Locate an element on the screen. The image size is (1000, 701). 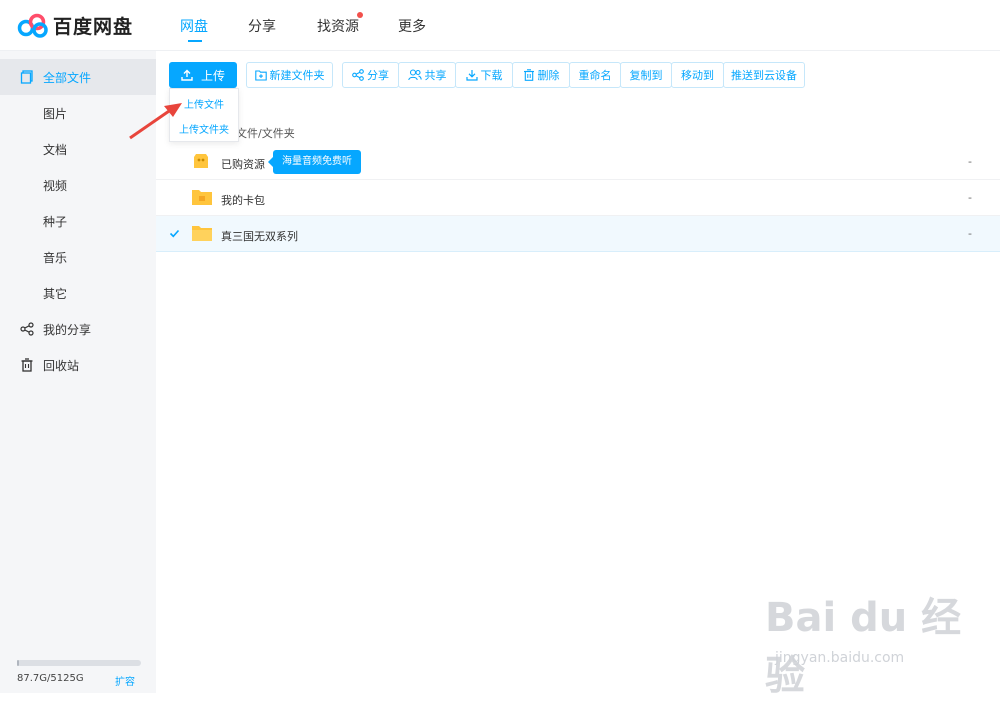
file-name: 我的卡包 is located at coordinates (243, 200).